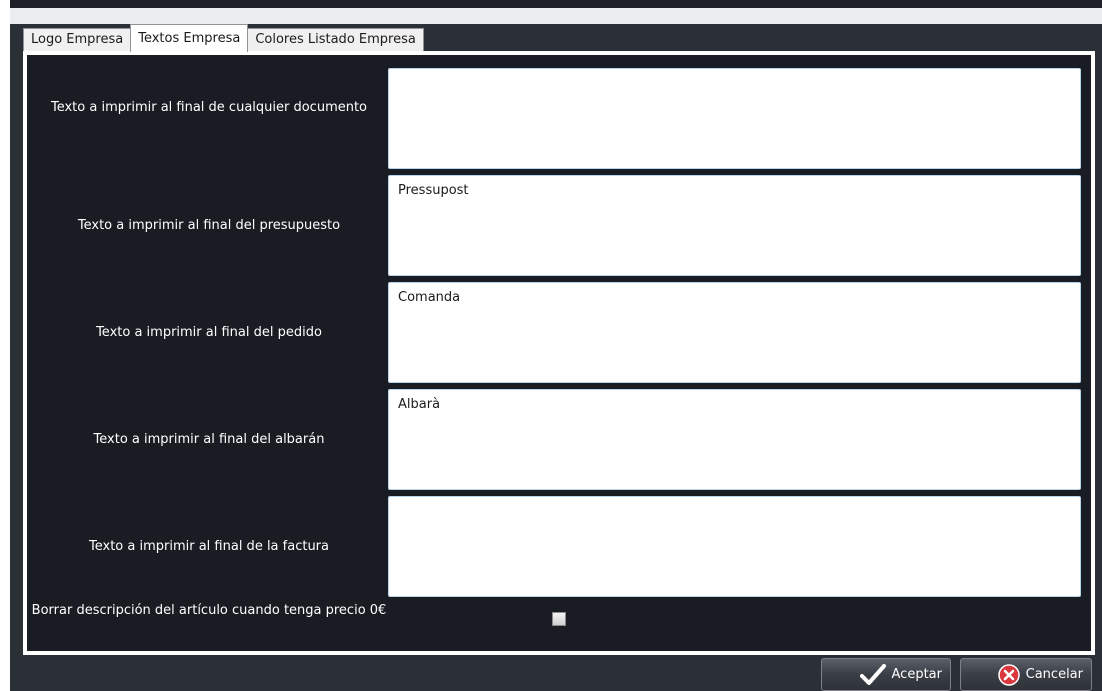  I want to click on tab-colores-listado-empresa: Colores Listado Empresa, so click(335, 40).